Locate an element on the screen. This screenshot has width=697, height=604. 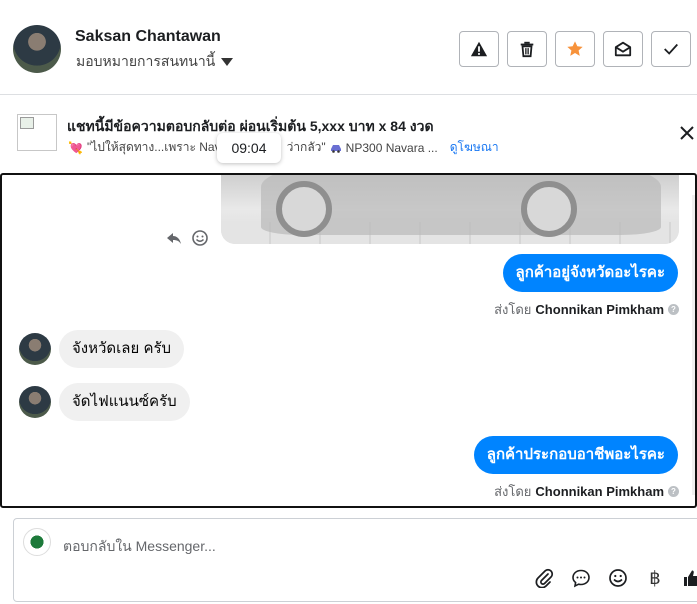
alert-icon is located at coordinates (479, 49).